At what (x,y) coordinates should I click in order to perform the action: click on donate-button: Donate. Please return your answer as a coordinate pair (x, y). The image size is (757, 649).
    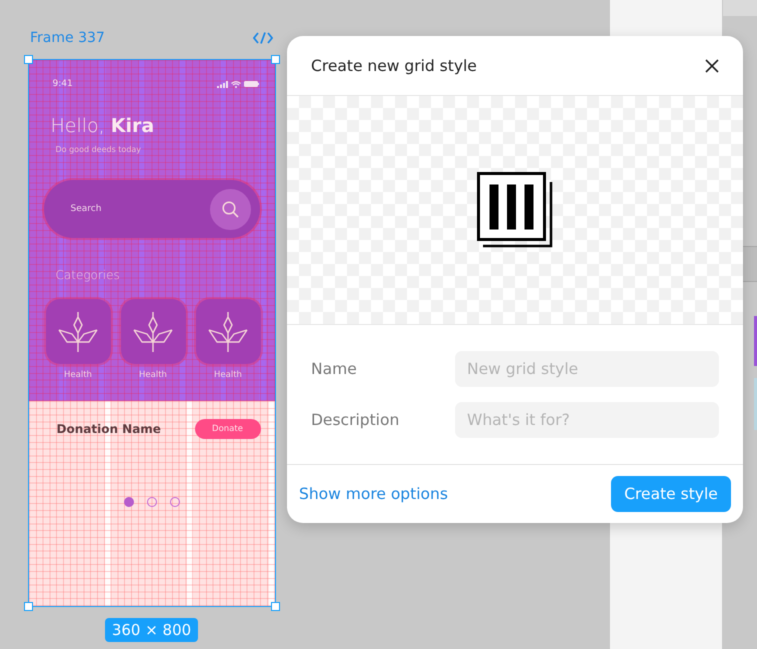
    Looking at the image, I should click on (227, 429).